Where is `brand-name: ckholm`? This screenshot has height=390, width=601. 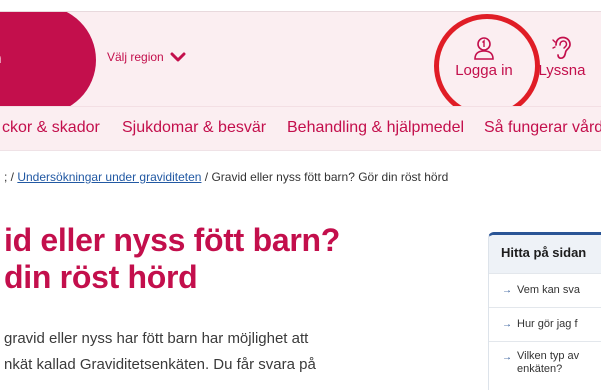 brand-name: ckholm is located at coordinates (1, 58).